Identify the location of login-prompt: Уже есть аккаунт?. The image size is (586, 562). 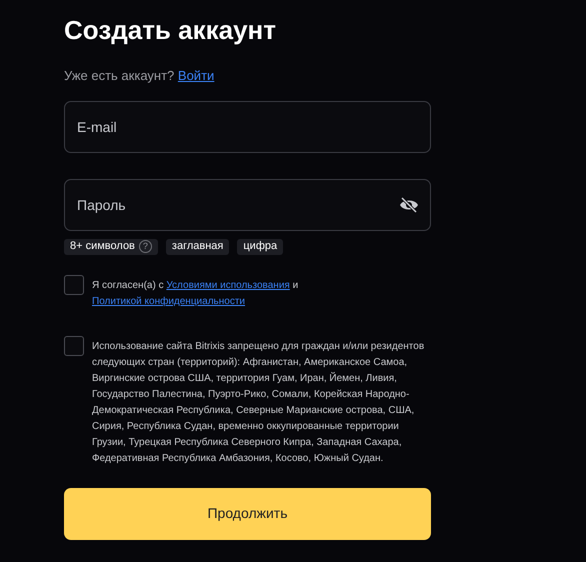
(119, 75).